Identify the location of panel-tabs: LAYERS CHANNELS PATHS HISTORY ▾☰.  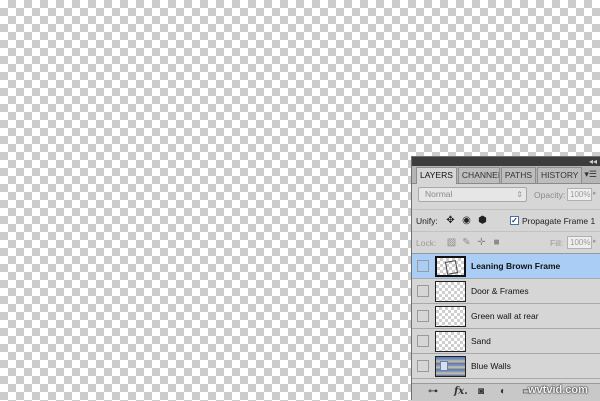
(506, 175).